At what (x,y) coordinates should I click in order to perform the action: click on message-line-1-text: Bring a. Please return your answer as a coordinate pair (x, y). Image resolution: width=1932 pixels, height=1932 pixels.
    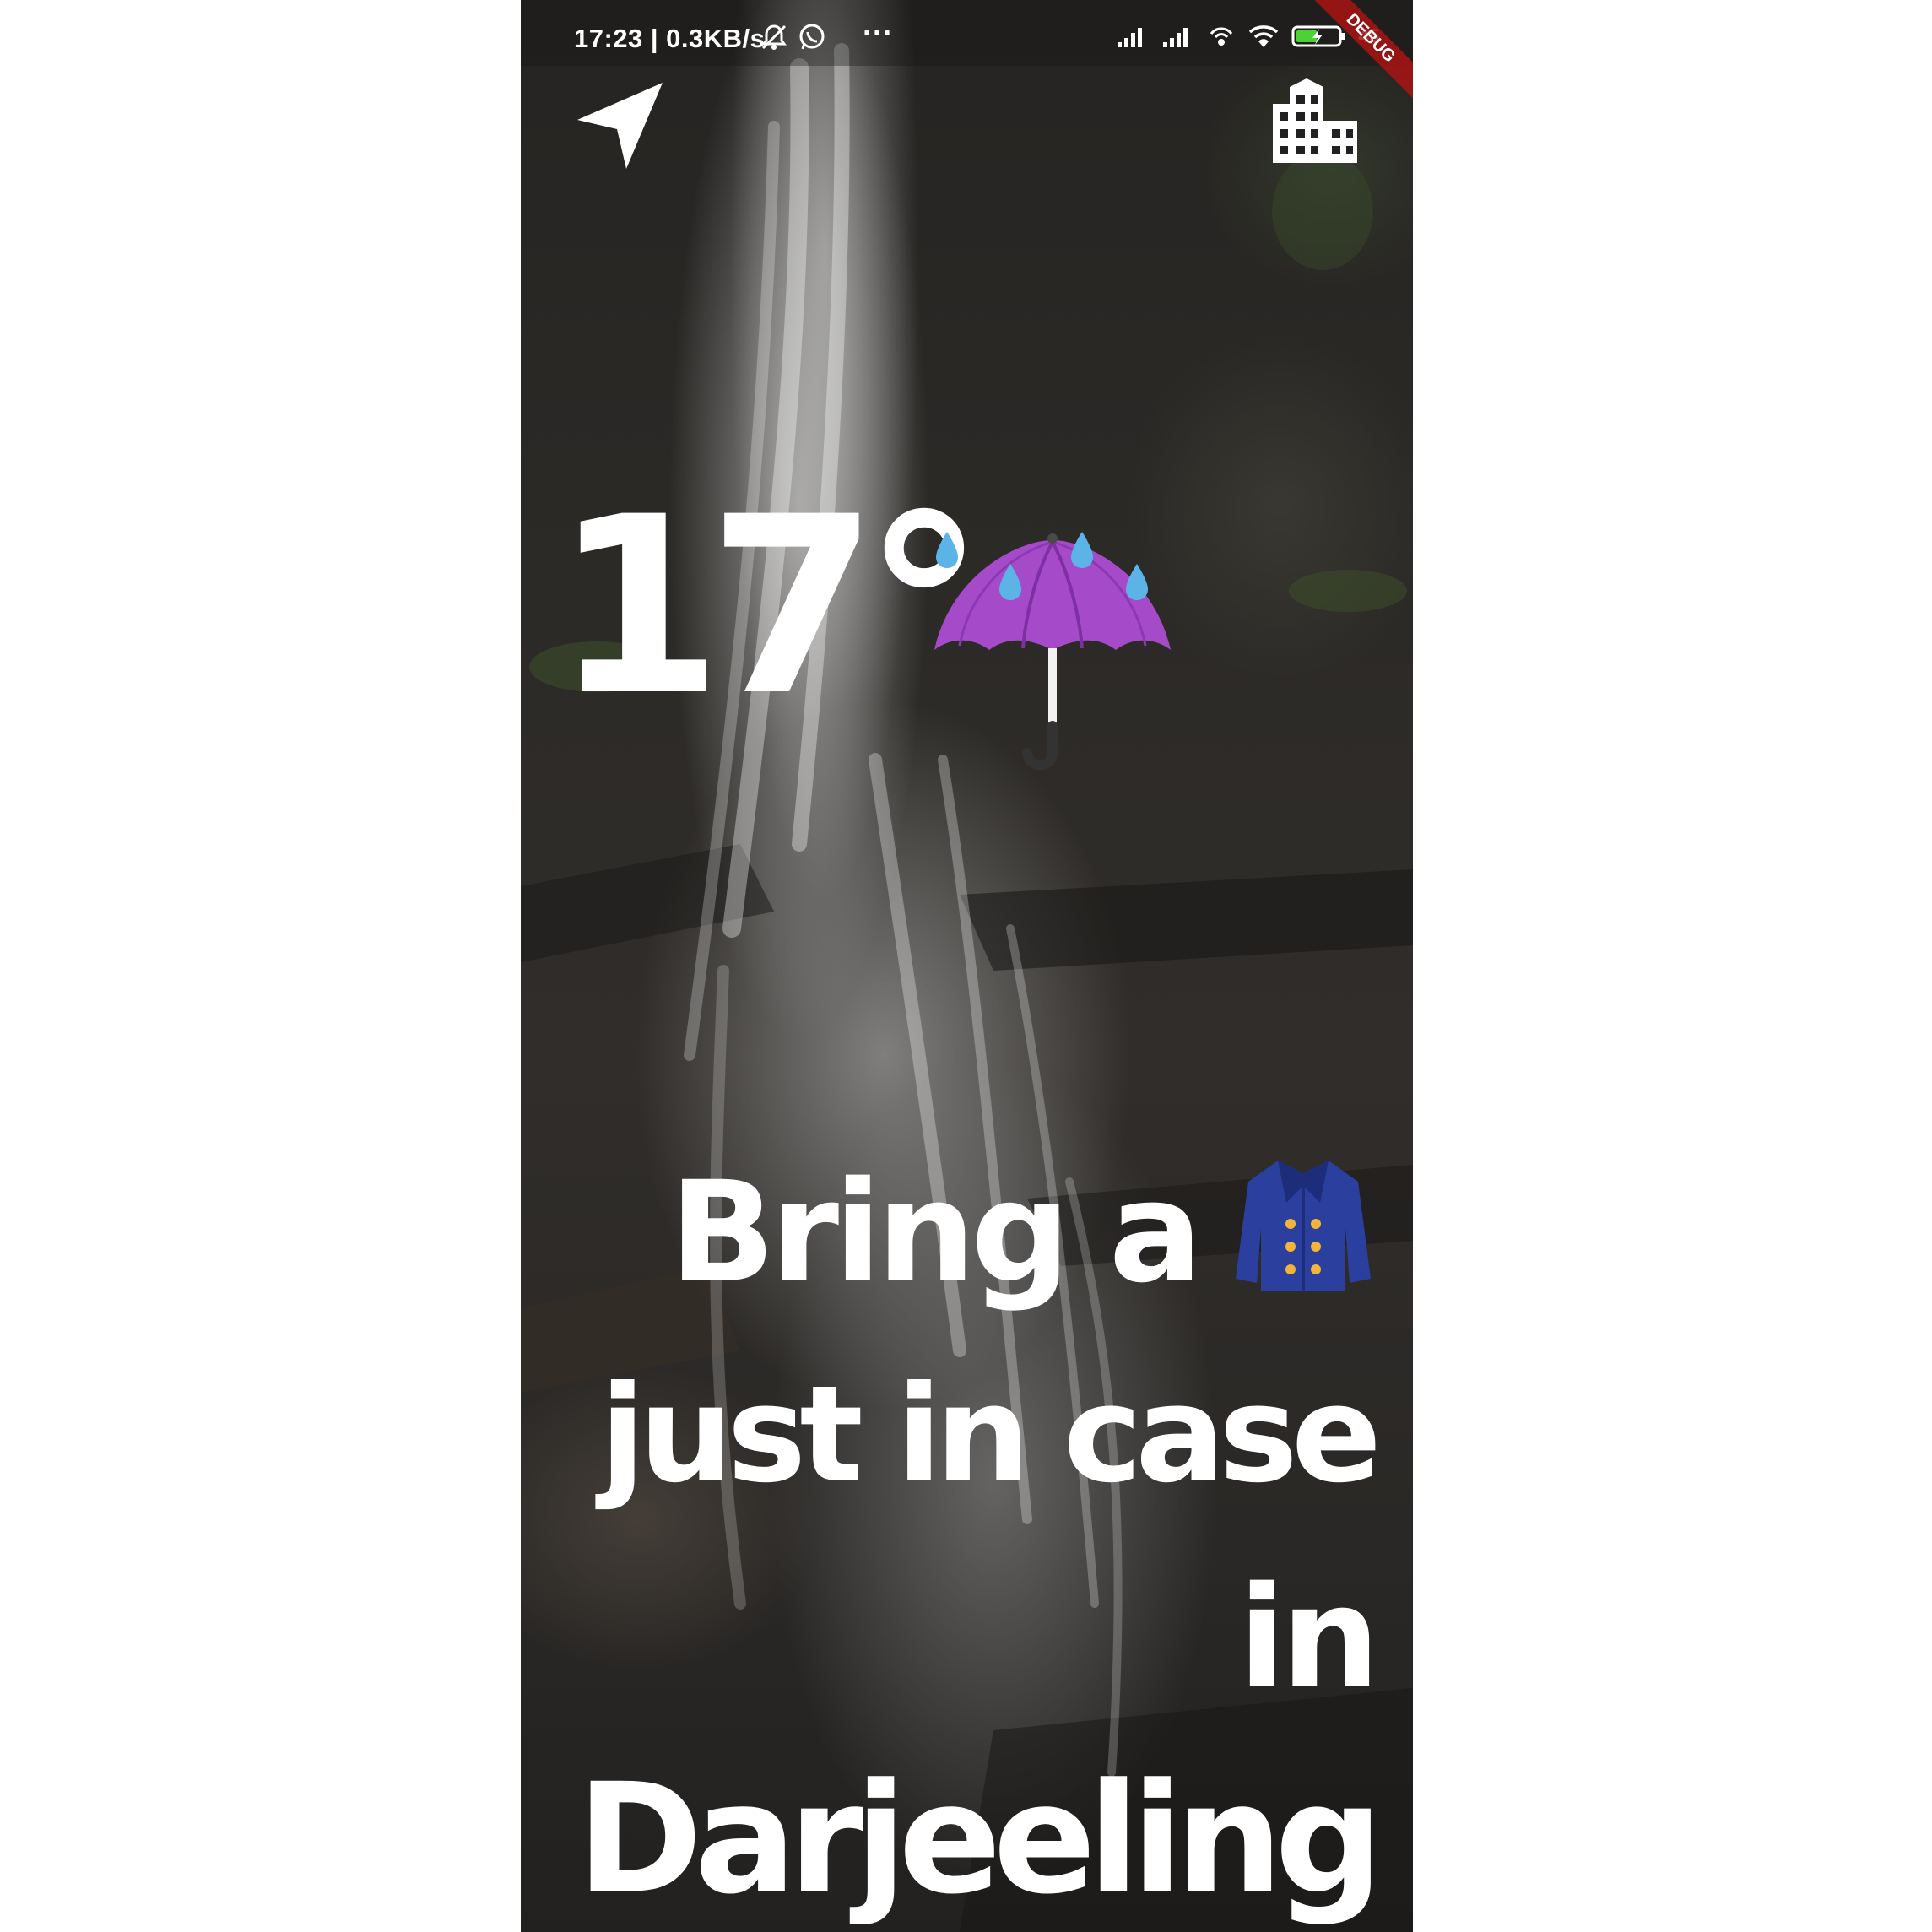
    Looking at the image, I should click on (935, 1232).